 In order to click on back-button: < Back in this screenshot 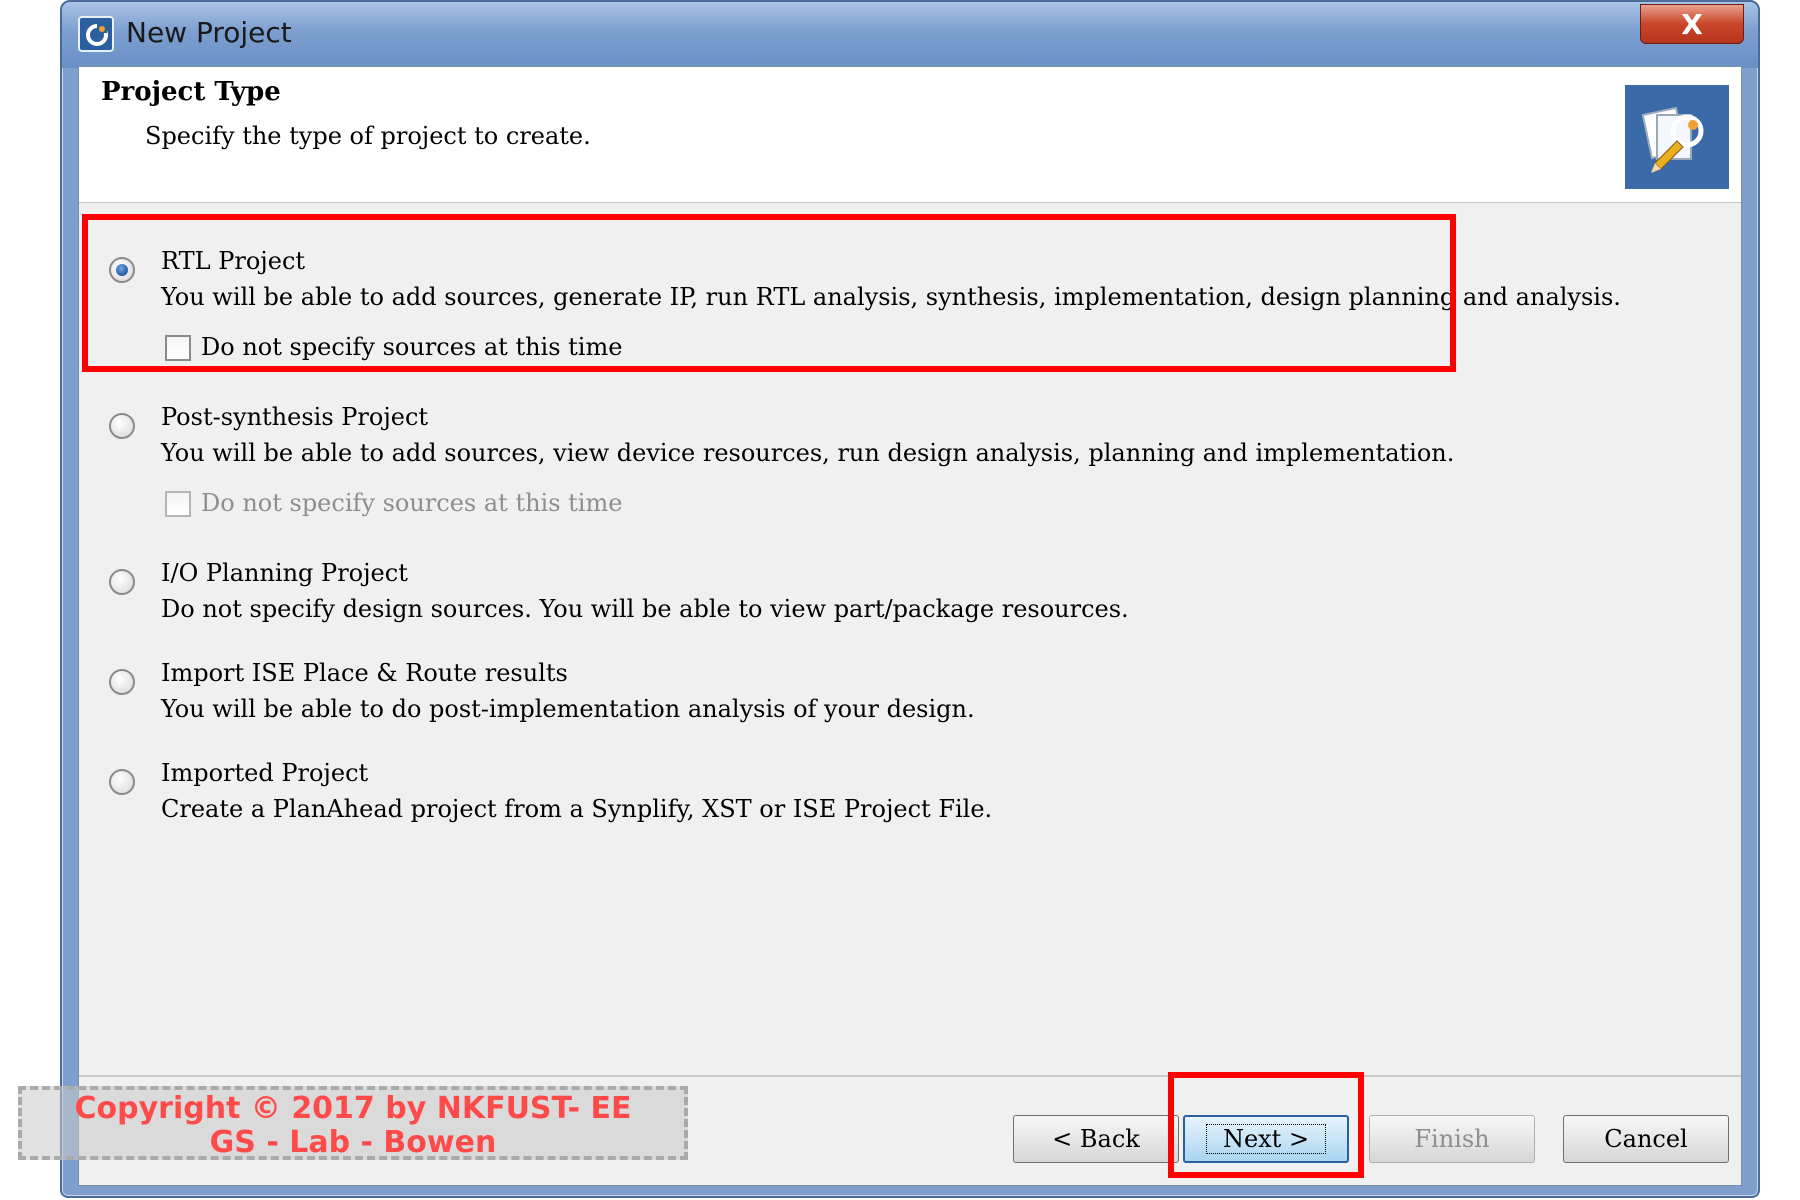, I will do `click(1096, 1139)`.